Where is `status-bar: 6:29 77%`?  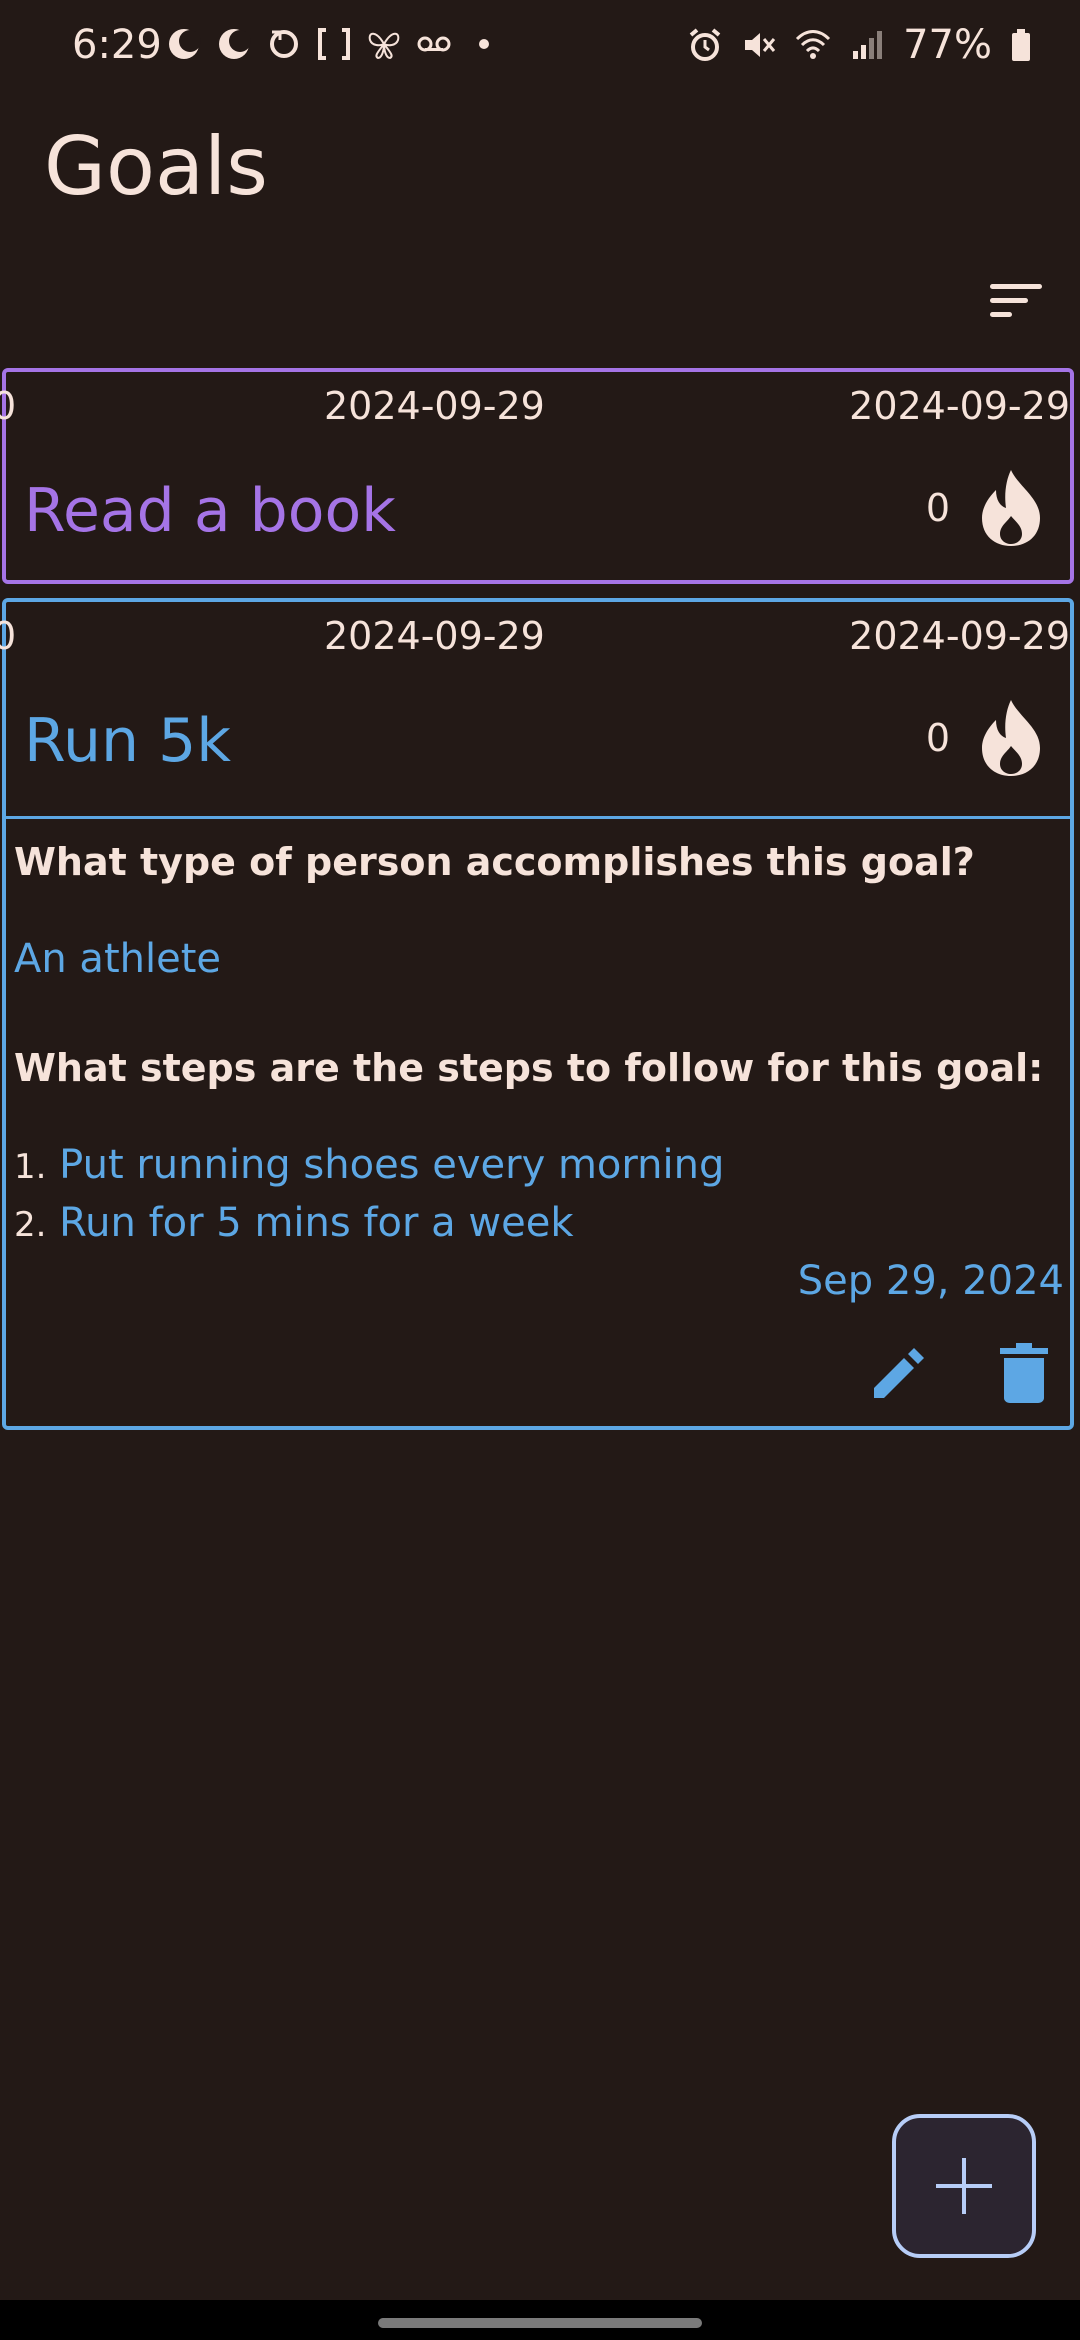
status-bar: 6:29 77% is located at coordinates (540, 48).